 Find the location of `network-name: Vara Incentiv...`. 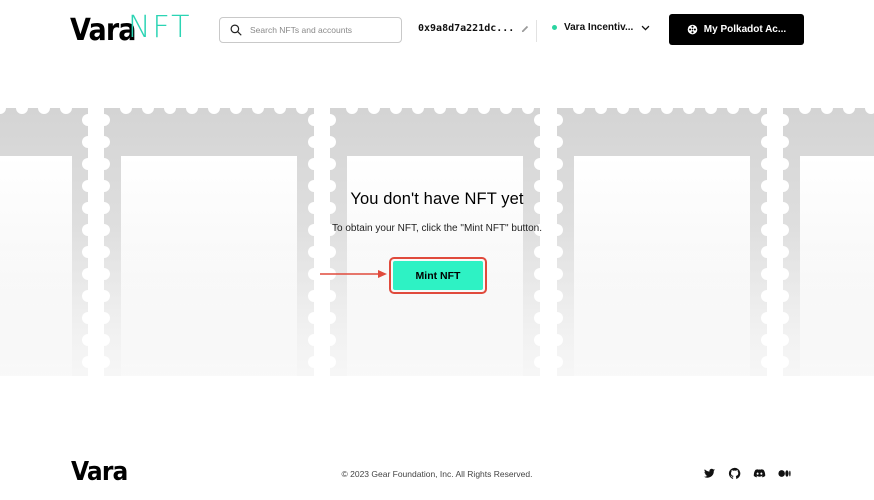

network-name: Vara Incentiv... is located at coordinates (599, 27).